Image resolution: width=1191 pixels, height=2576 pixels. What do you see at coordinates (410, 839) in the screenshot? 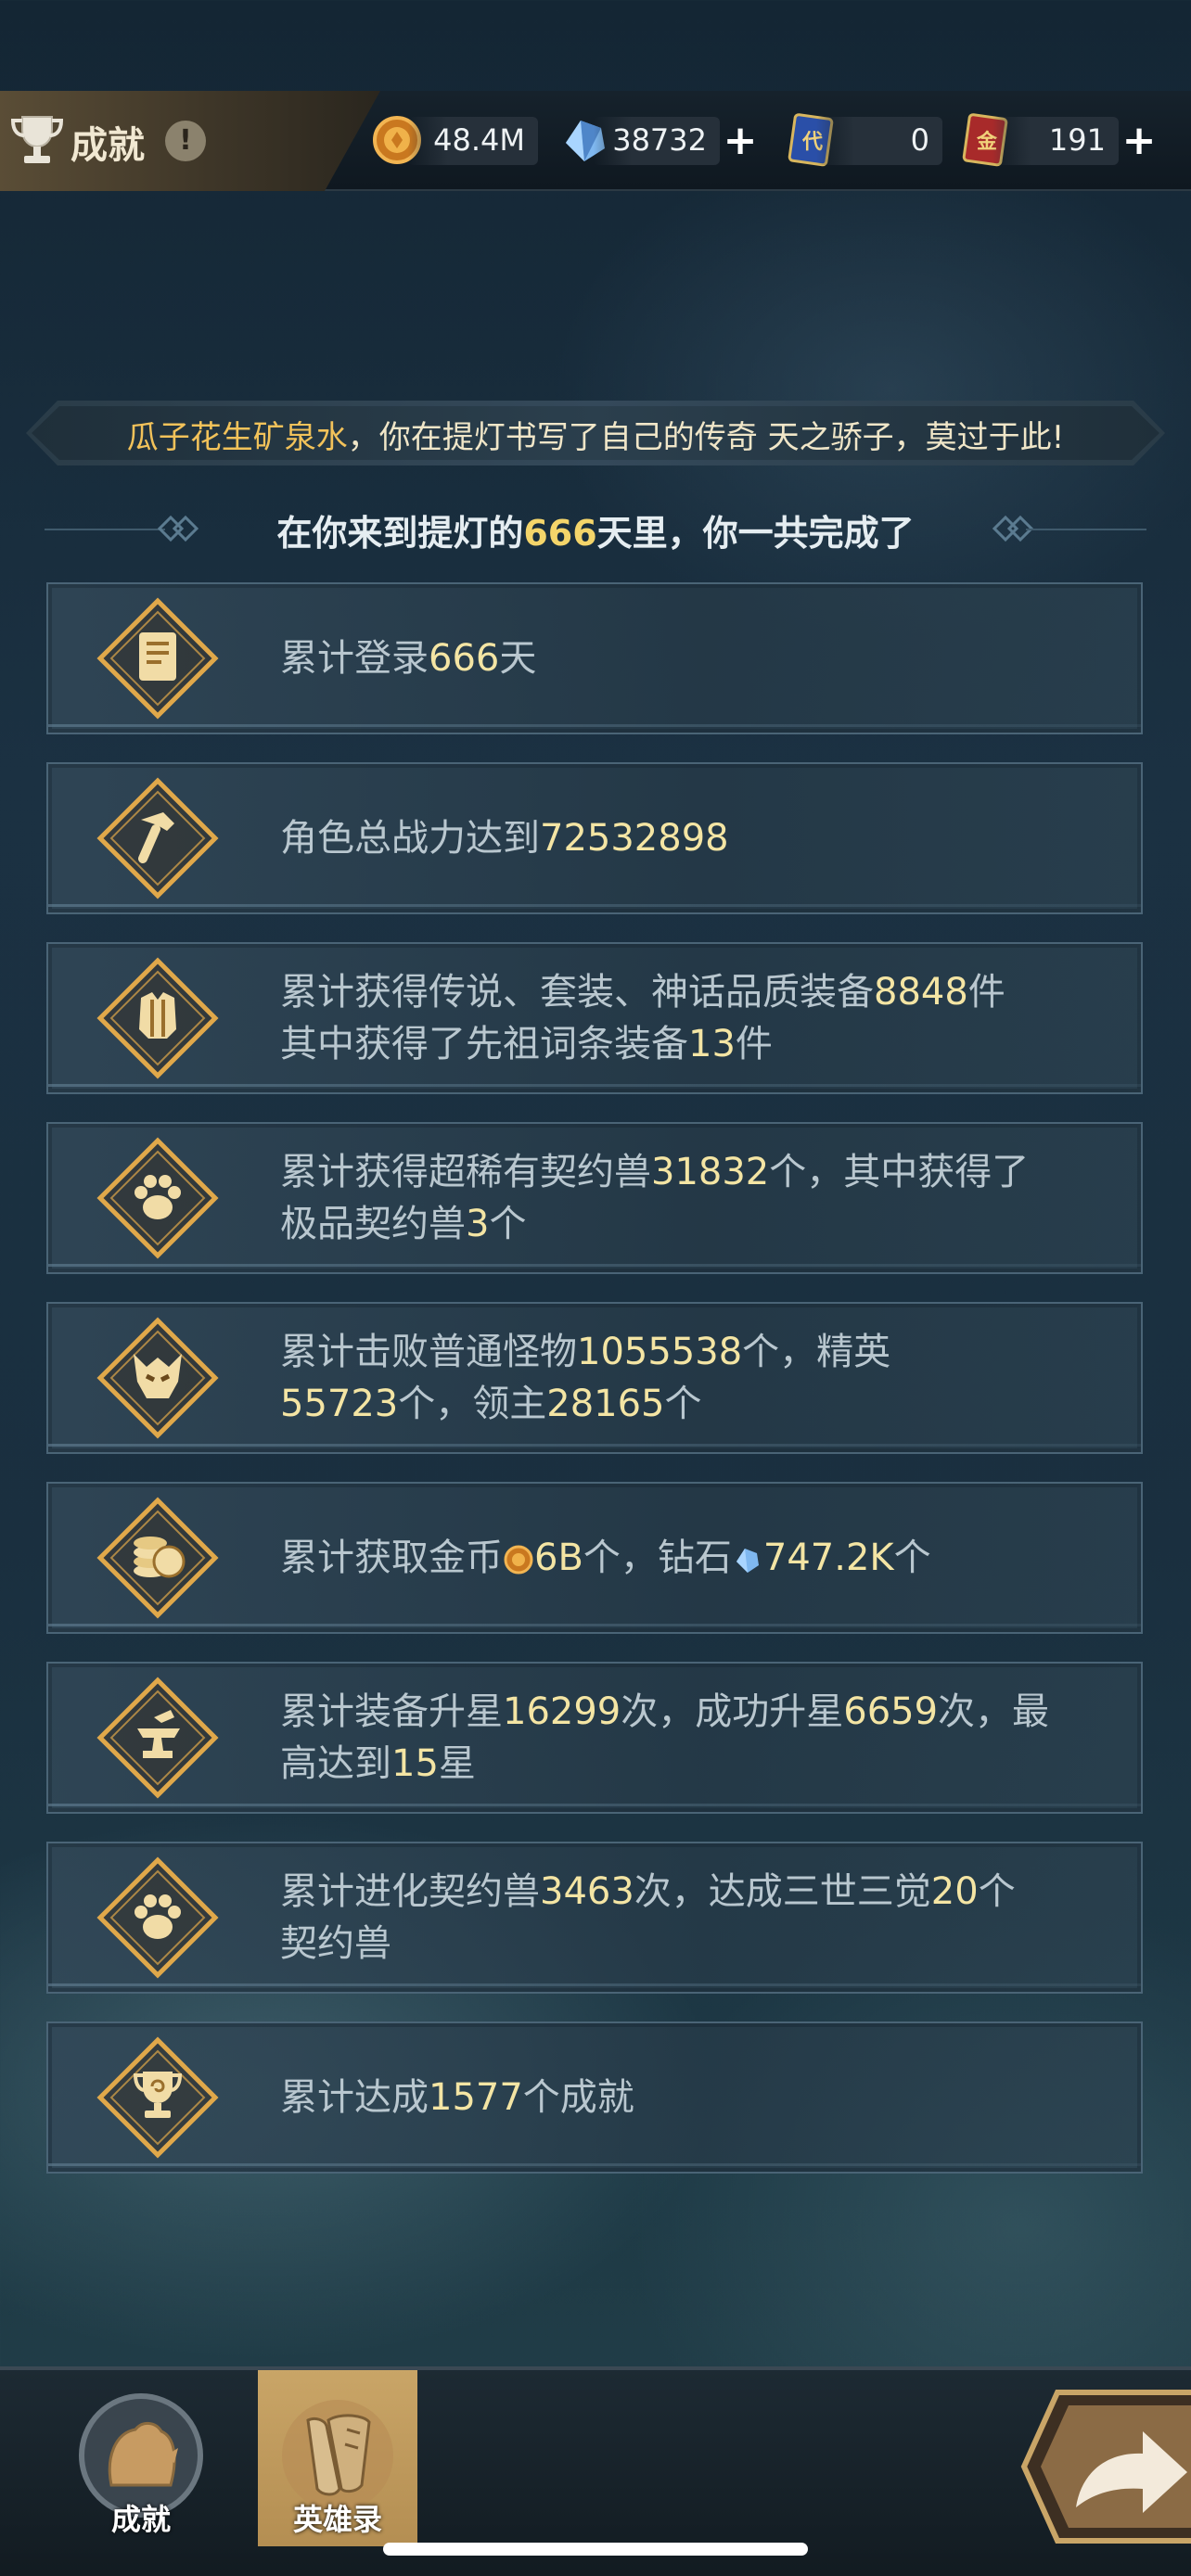
I see `stat-label: 角色总战力达到` at bounding box center [410, 839].